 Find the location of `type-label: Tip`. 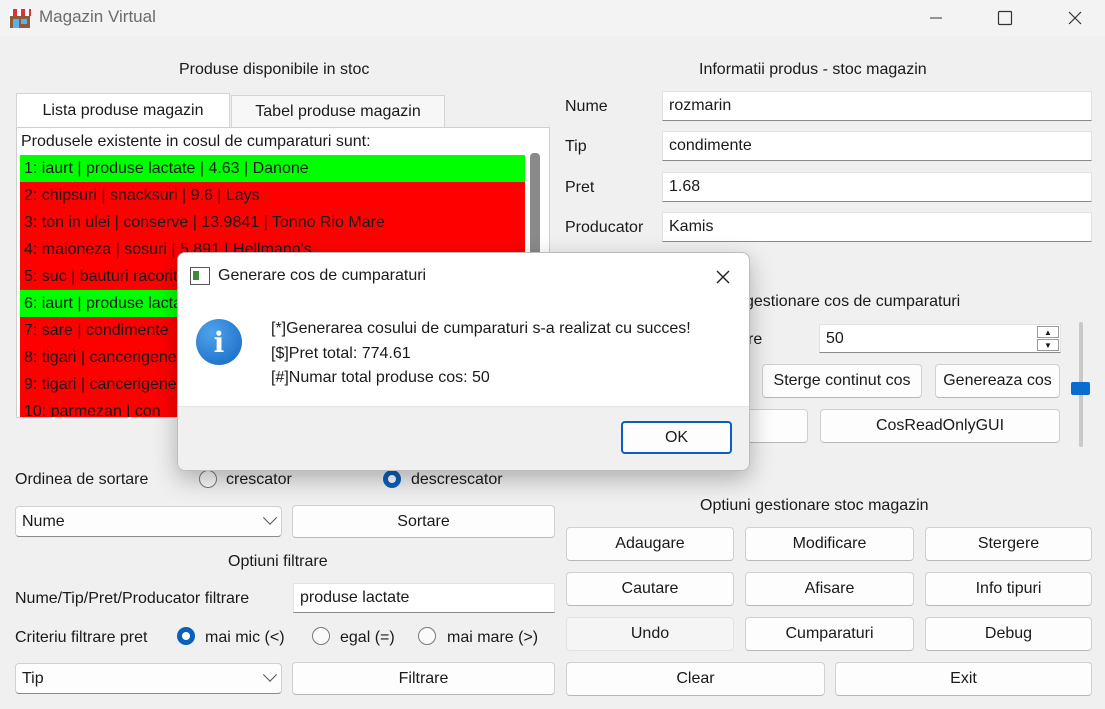

type-label: Tip is located at coordinates (576, 146).